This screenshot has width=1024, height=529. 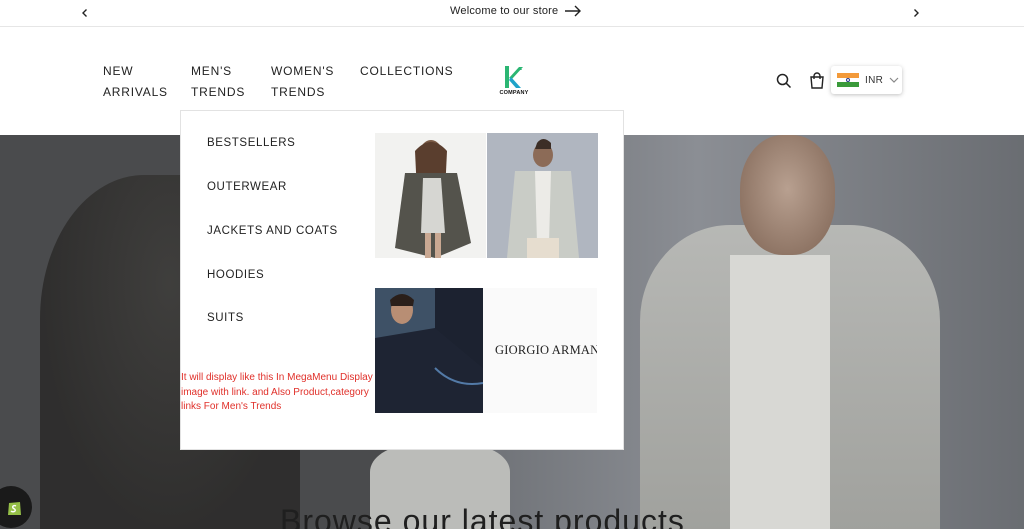 I want to click on currency-selector: INR, so click(x=866, y=80).